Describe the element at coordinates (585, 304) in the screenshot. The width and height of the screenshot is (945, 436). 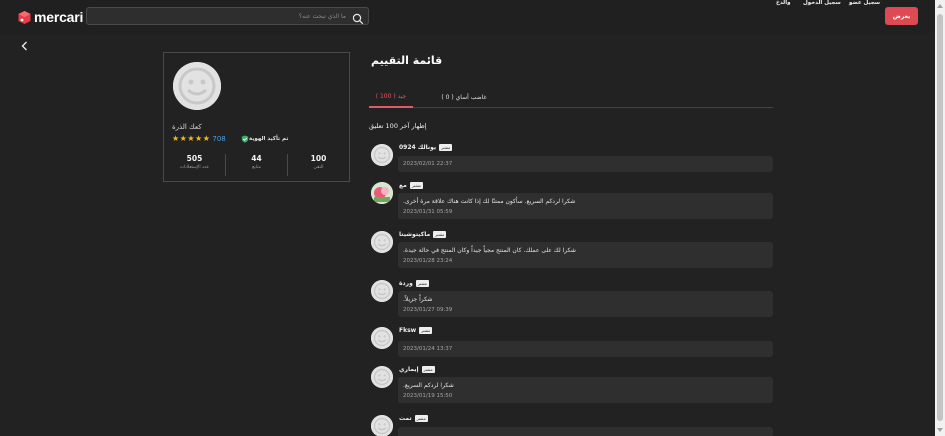
I see `review-comment-box: .شكراً جزيلاً 2023/01/27 09:39` at that location.